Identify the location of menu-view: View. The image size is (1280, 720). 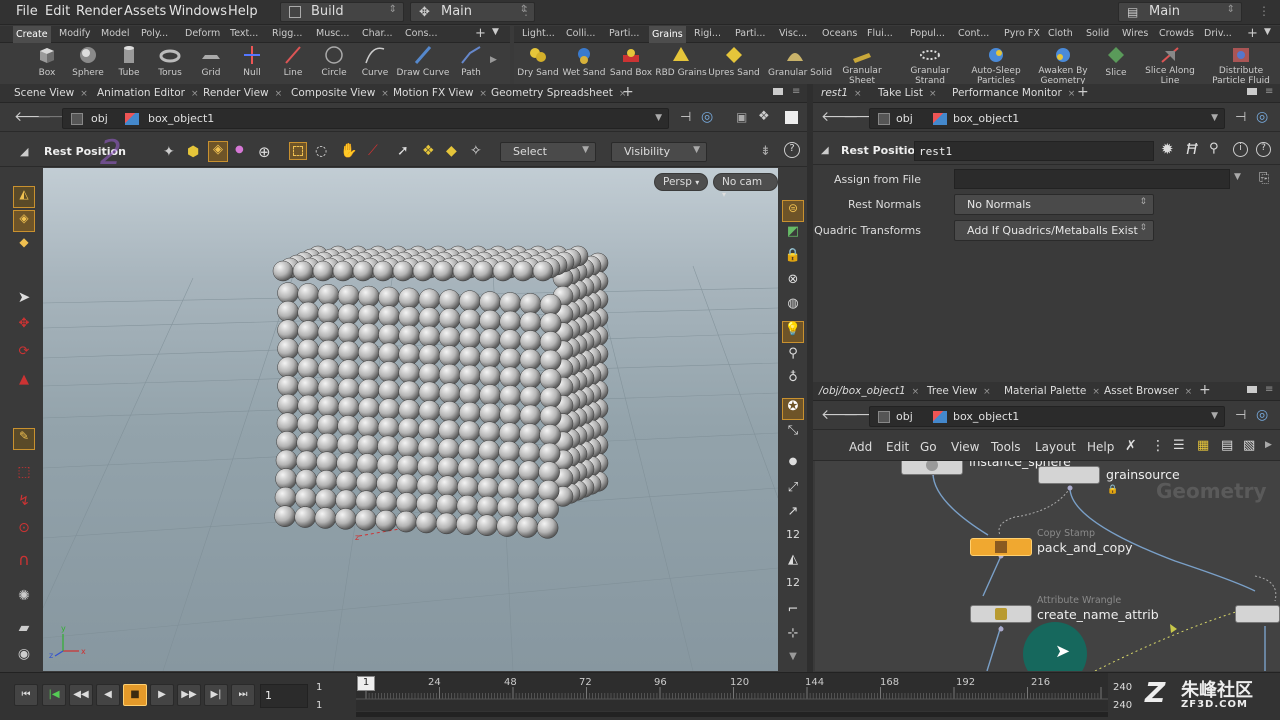
(965, 447).